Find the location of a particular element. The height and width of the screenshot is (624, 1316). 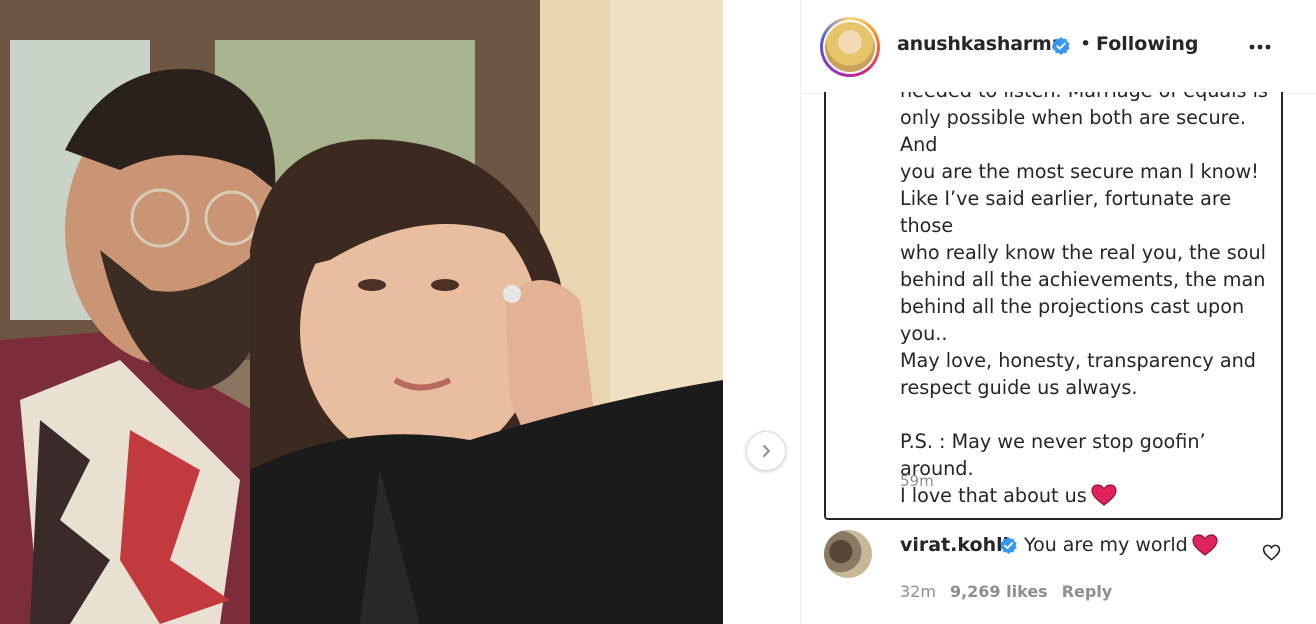

author-username: anushkasharma is located at coordinates (980, 44).